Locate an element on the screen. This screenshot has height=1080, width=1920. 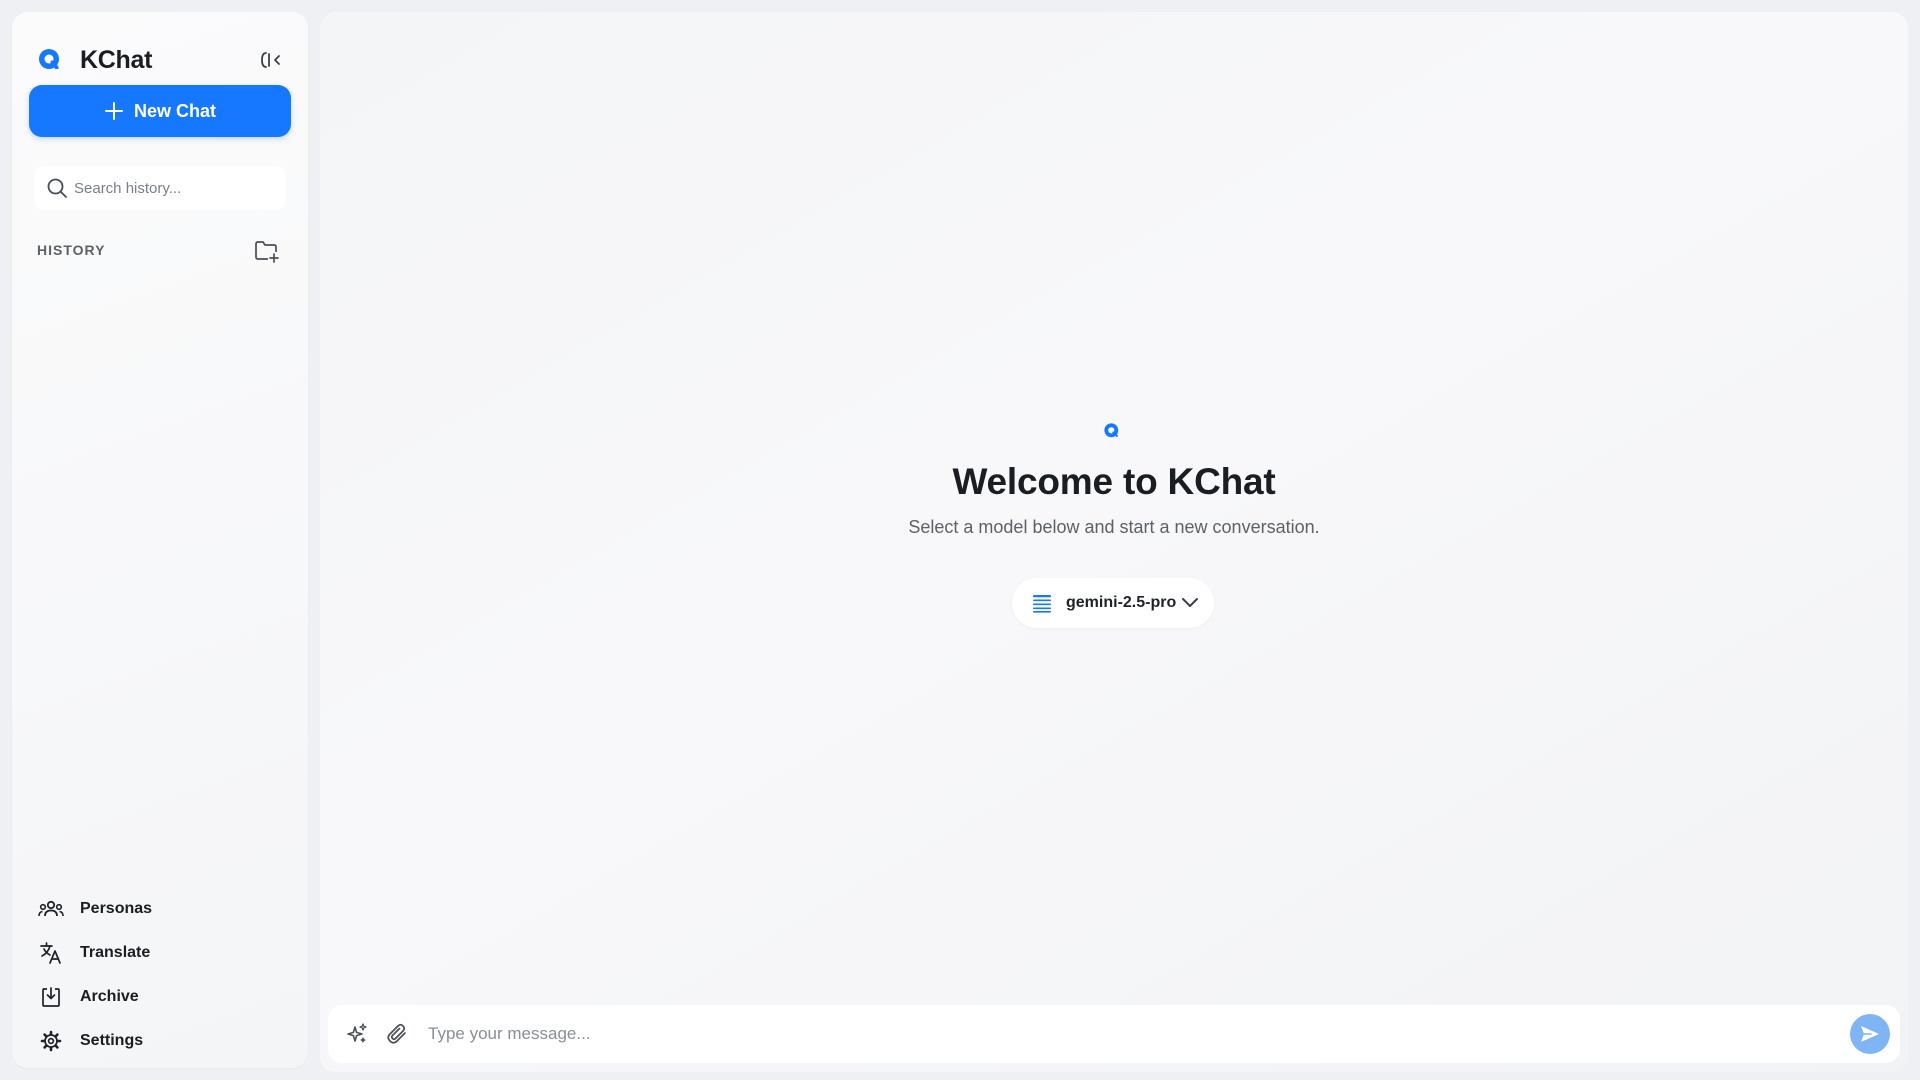
collapse-sidebar-button is located at coordinates (272, 60).